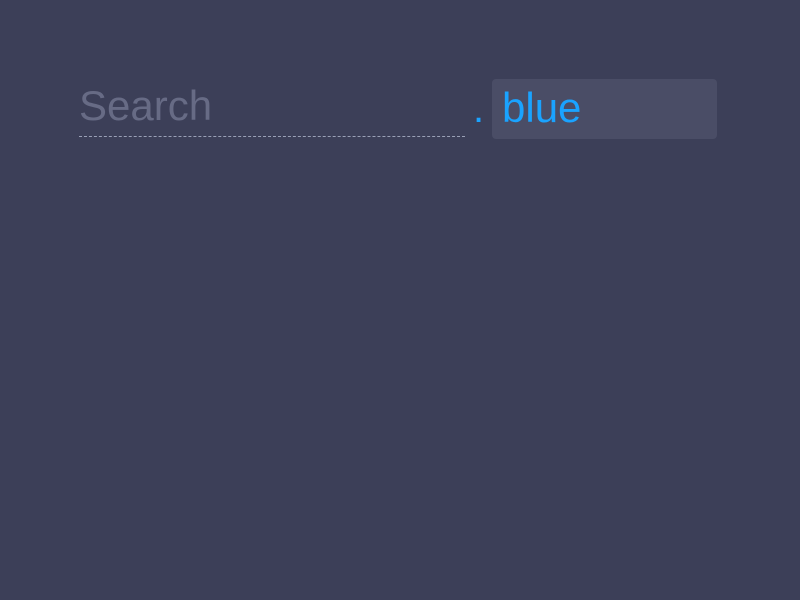 The image size is (800, 600). What do you see at coordinates (604, 109) in the screenshot?
I see `color-selector: blue` at bounding box center [604, 109].